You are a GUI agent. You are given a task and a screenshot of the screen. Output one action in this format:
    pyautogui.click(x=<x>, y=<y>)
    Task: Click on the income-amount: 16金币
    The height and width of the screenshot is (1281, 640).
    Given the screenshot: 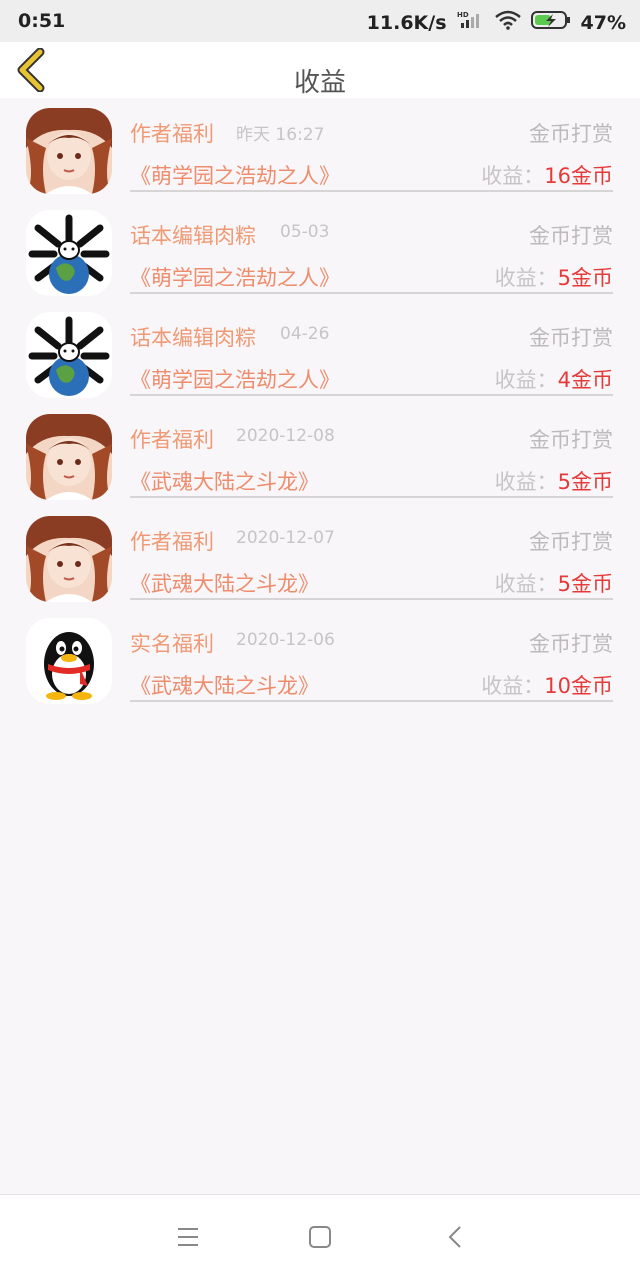 What is the action you would take?
    pyautogui.click(x=578, y=176)
    